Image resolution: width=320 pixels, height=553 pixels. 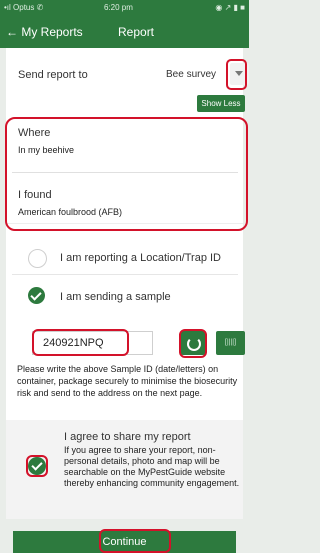 I want to click on barcode-scan-button: [||||], so click(x=230, y=343).